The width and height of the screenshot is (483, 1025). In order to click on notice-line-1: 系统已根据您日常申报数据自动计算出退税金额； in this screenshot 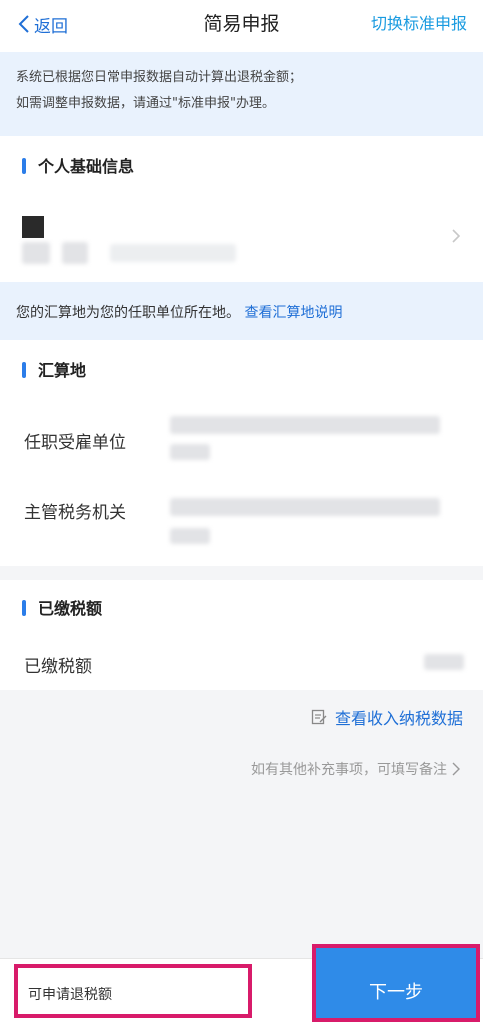, I will do `click(159, 77)`.